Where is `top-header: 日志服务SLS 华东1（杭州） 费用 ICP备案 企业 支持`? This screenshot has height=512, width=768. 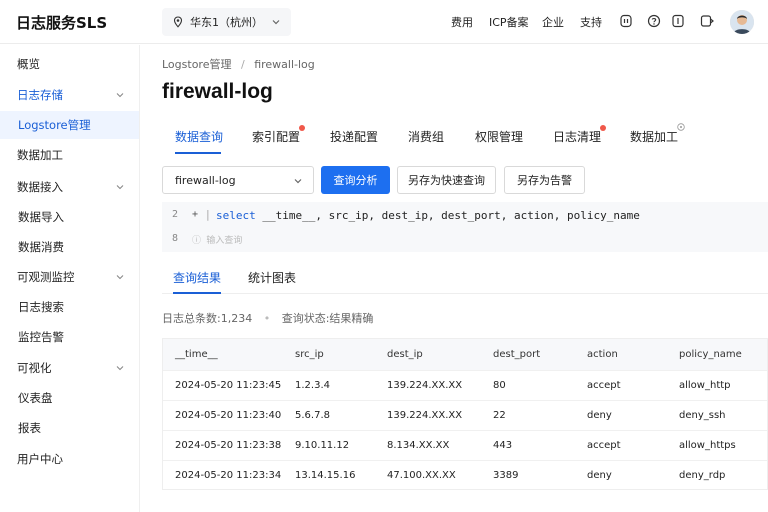
top-header: 日志服务SLS 华东1（杭州） 费用 ICP备案 企业 支持 is located at coordinates (384, 22).